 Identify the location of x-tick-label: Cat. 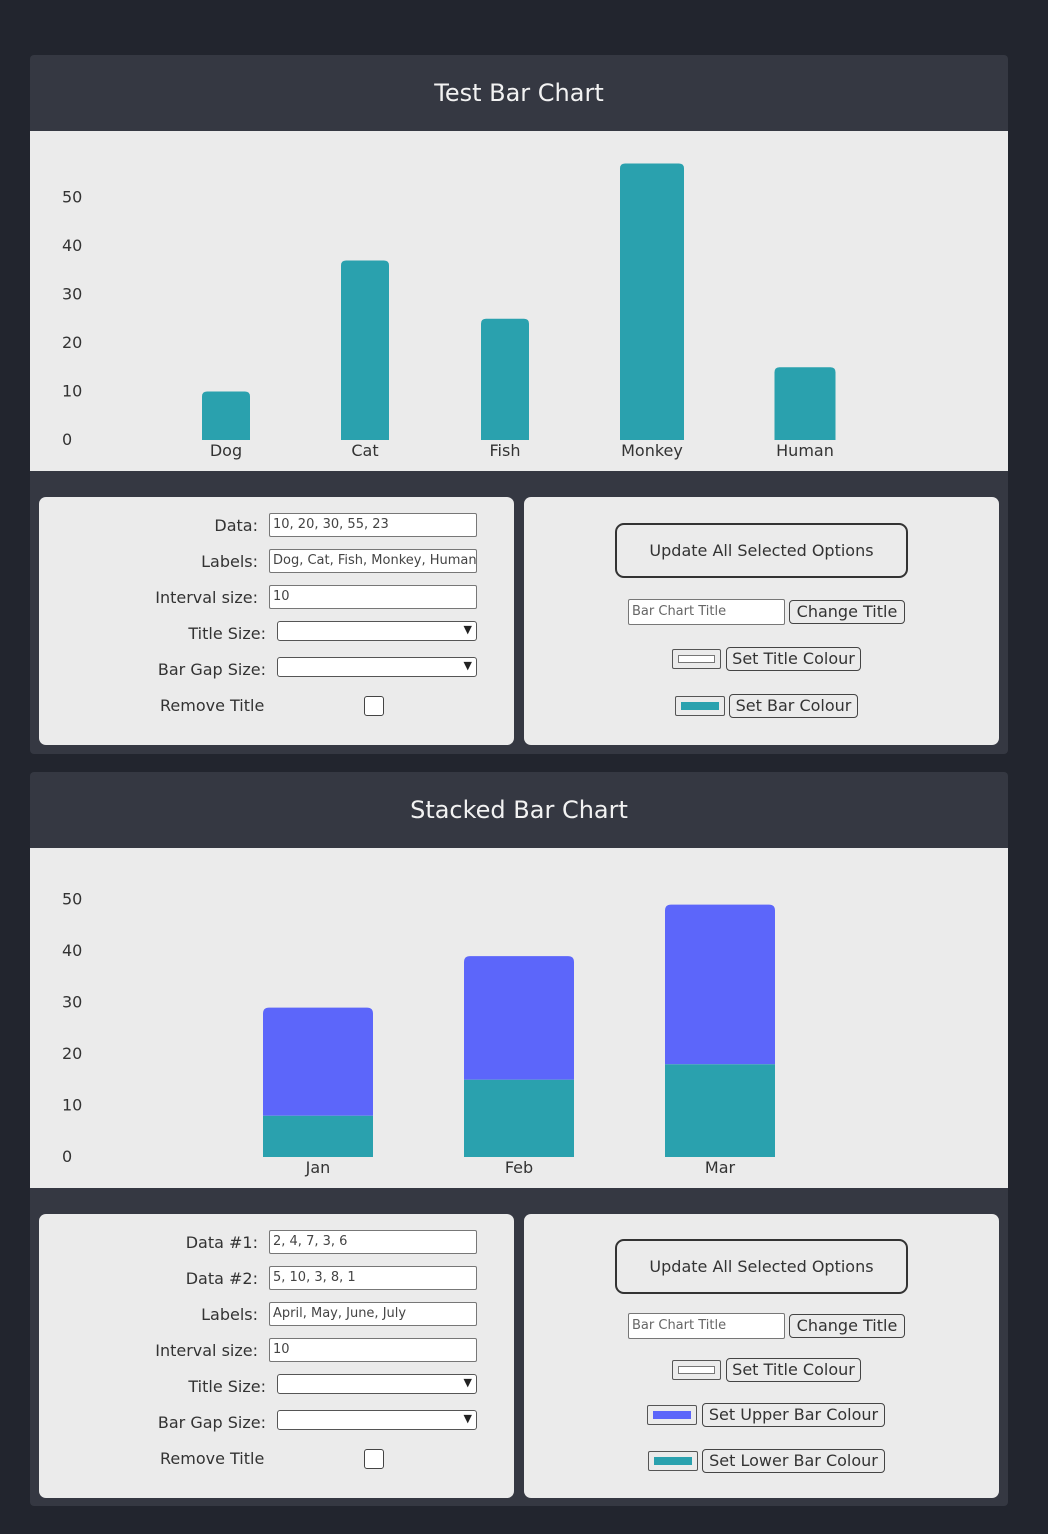
(364, 450).